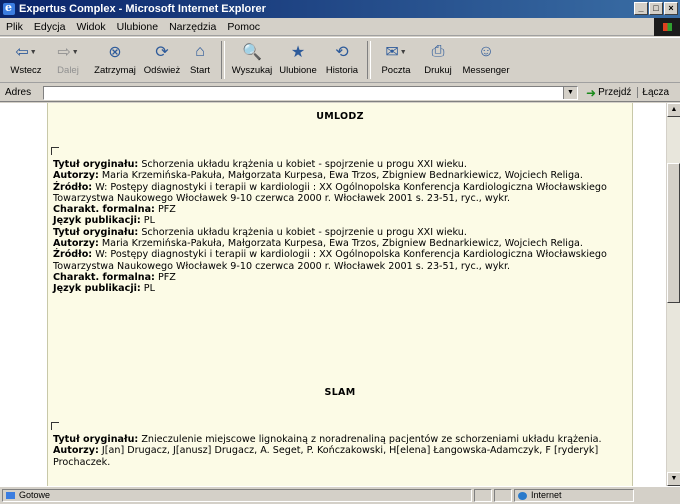 The width and height of the screenshot is (680, 504). What do you see at coordinates (73, 255) in the screenshot?
I see `field-label: Źródło:` at bounding box center [73, 255].